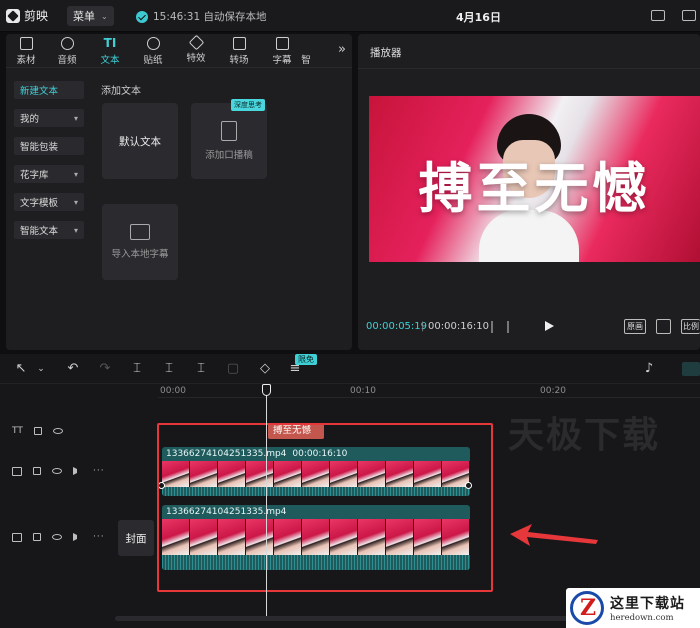 This screenshot has width=700, height=628. I want to click on red-arrow-icon, so click(554, 535).